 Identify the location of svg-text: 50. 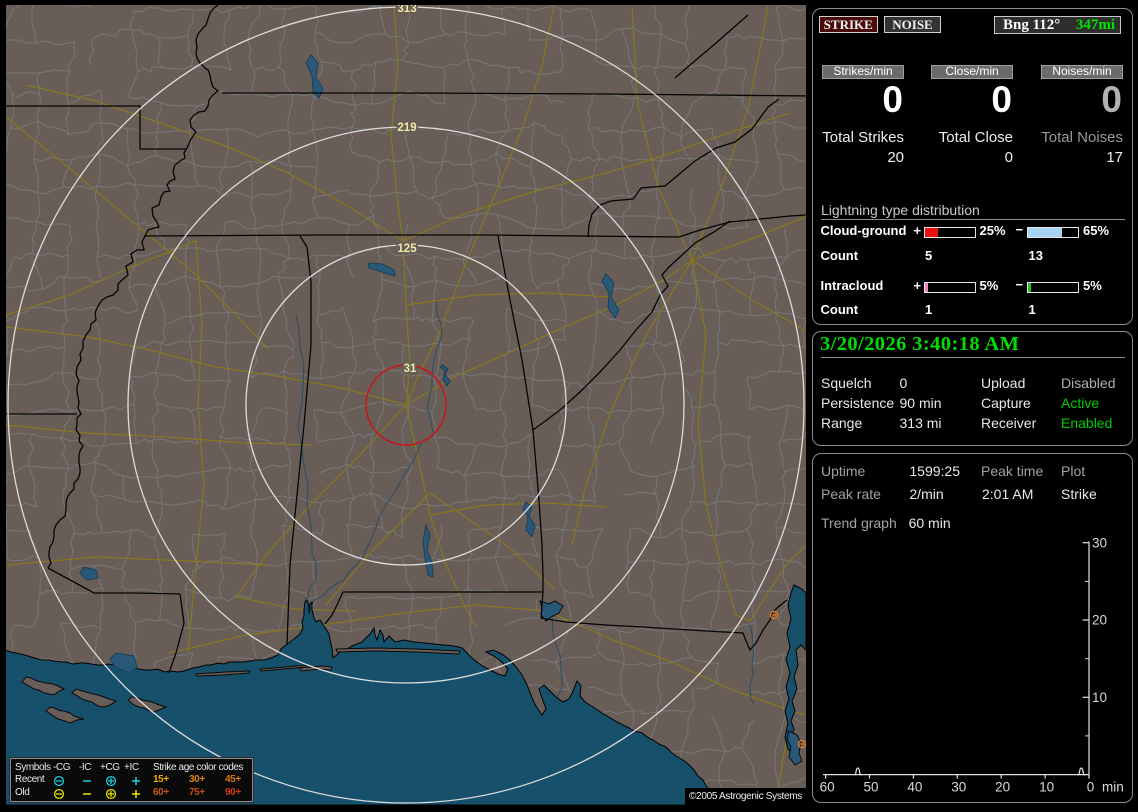
(870, 786).